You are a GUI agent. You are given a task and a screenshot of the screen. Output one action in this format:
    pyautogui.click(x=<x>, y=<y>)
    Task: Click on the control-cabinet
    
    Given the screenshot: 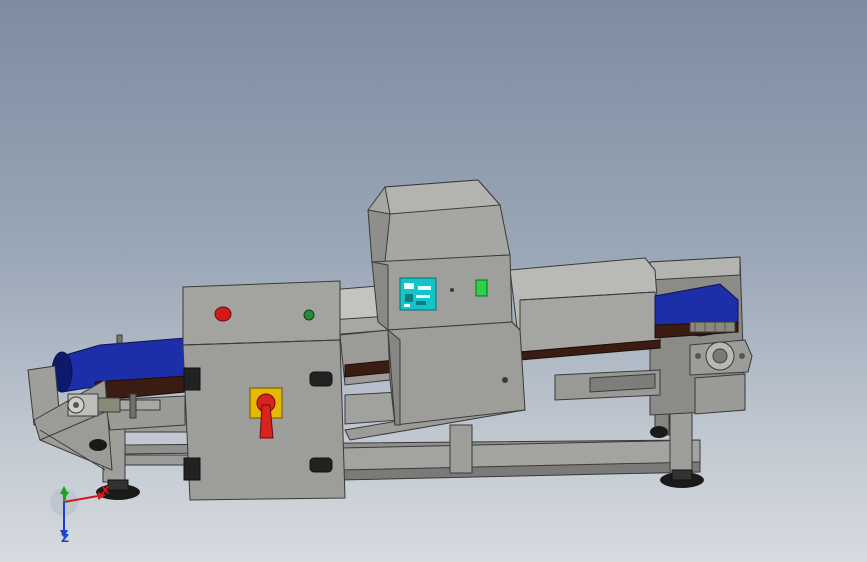 What is the action you would take?
    pyautogui.click(x=264, y=390)
    